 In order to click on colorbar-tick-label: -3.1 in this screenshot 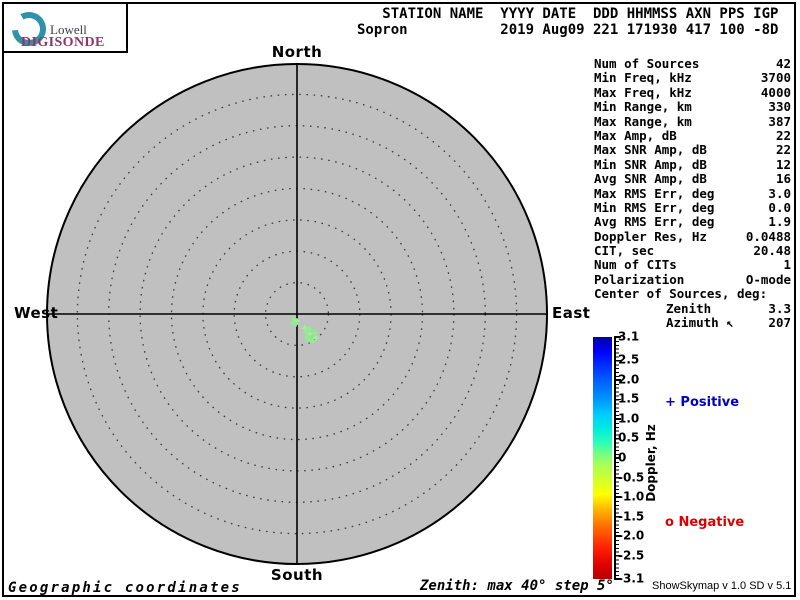, I will do `click(631, 578)`.